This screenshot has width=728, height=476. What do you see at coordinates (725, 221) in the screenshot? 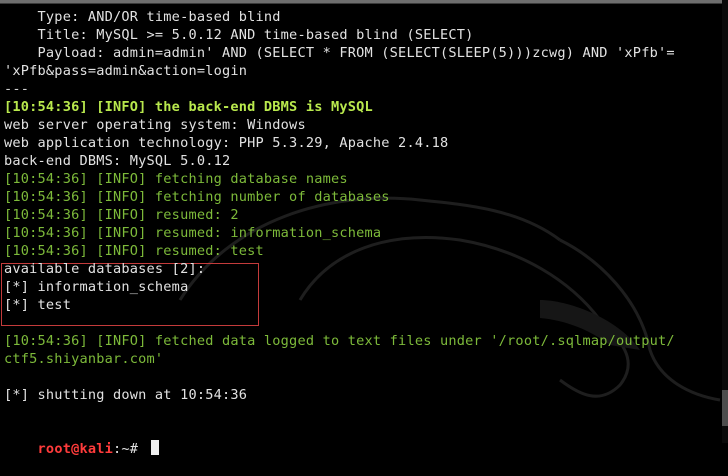
I see `scrollbar-track` at bounding box center [725, 221].